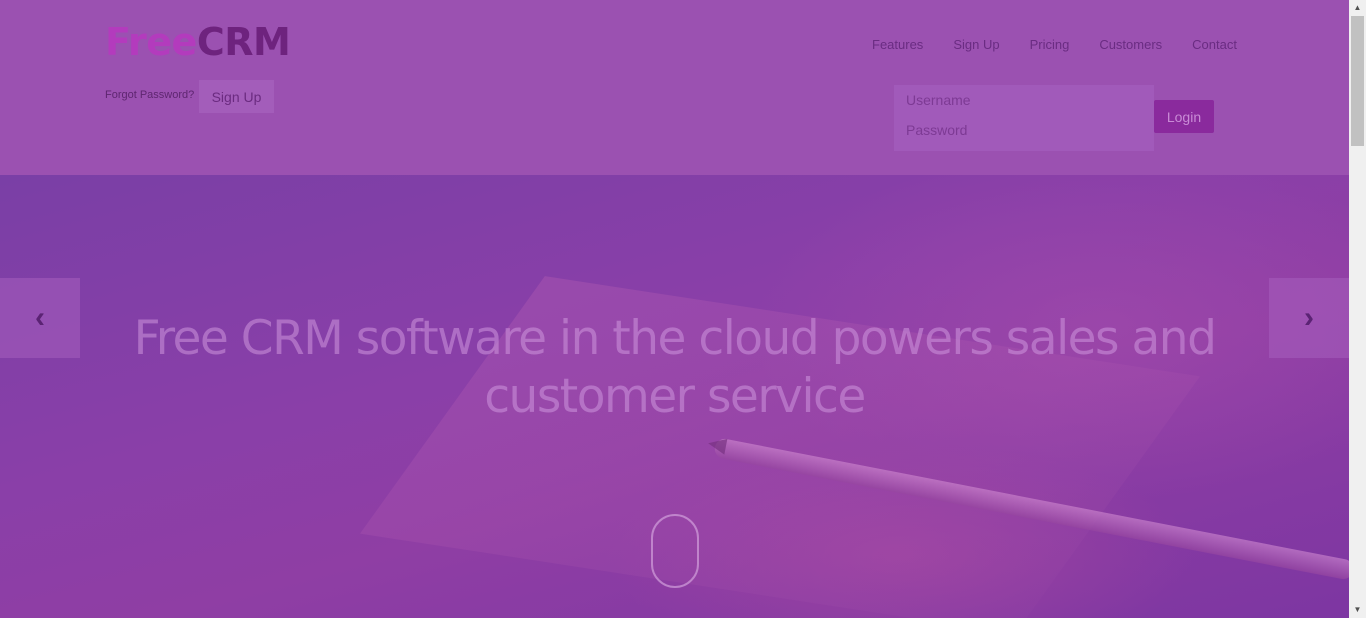 The height and width of the screenshot is (618, 1366). I want to click on scroll-down-mouse-icon, so click(675, 551).